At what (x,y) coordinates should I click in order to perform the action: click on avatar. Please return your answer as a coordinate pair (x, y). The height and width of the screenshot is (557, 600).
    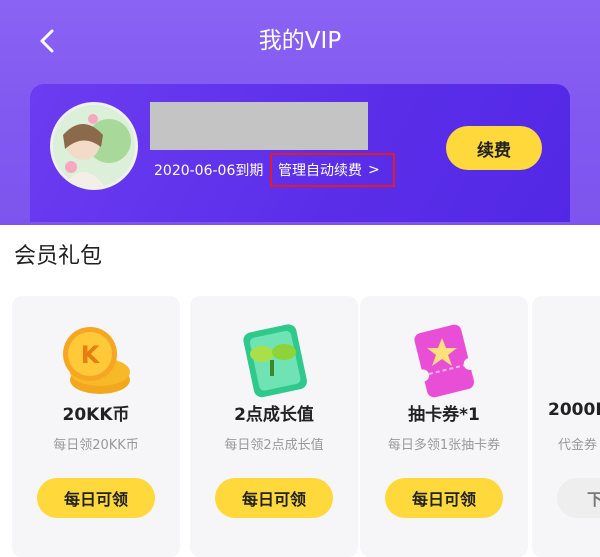
    Looking at the image, I should click on (94, 146).